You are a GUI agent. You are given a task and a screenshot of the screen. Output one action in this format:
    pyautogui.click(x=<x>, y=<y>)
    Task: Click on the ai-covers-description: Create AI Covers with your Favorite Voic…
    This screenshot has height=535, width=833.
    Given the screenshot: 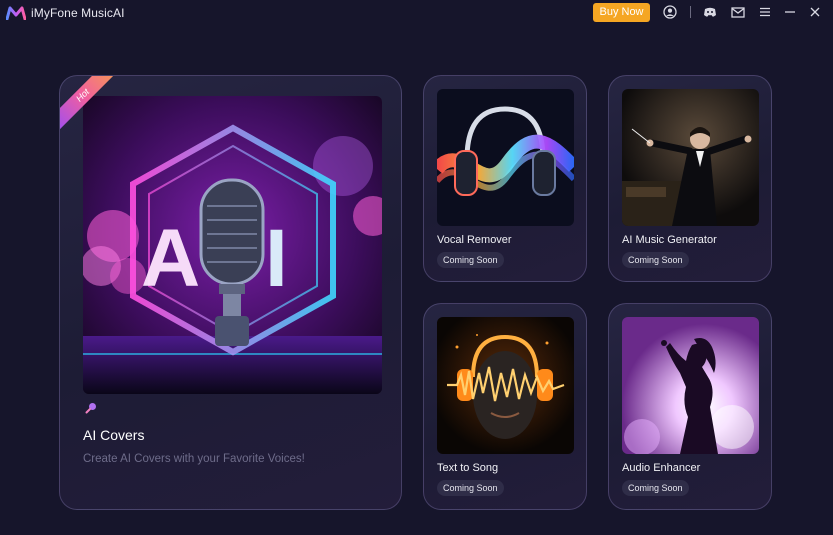 What is the action you would take?
    pyautogui.click(x=194, y=459)
    